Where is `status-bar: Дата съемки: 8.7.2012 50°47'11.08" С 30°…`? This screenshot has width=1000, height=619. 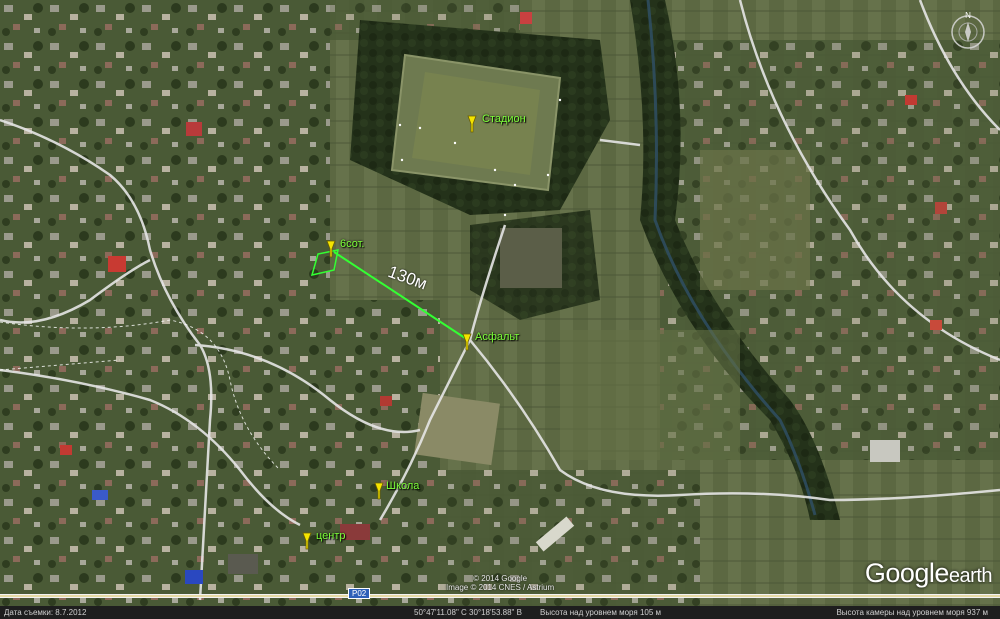
status-bar: Дата съемки: 8.7.2012 50°47'11.08" С 30°… is located at coordinates (500, 612).